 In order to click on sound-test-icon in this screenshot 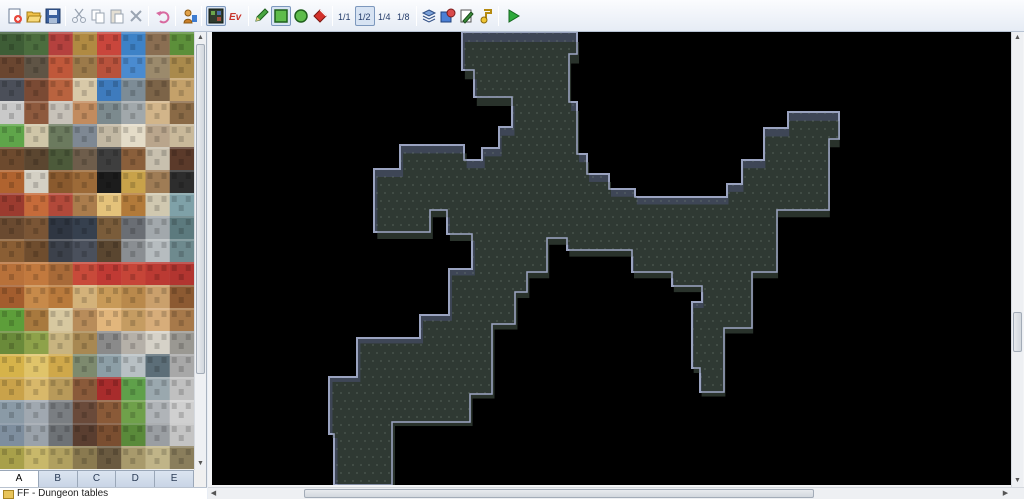, I will do `click(467, 16)`.